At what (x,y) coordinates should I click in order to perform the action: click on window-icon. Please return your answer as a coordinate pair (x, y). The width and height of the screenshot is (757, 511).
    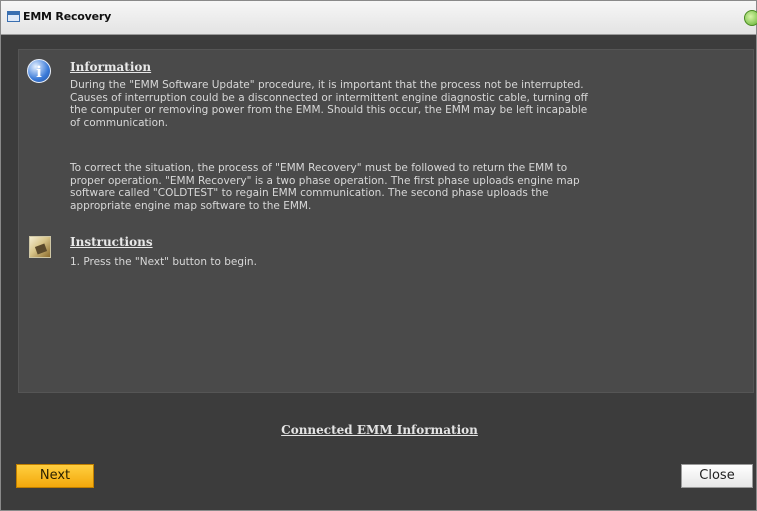
    Looking at the image, I should click on (13, 16).